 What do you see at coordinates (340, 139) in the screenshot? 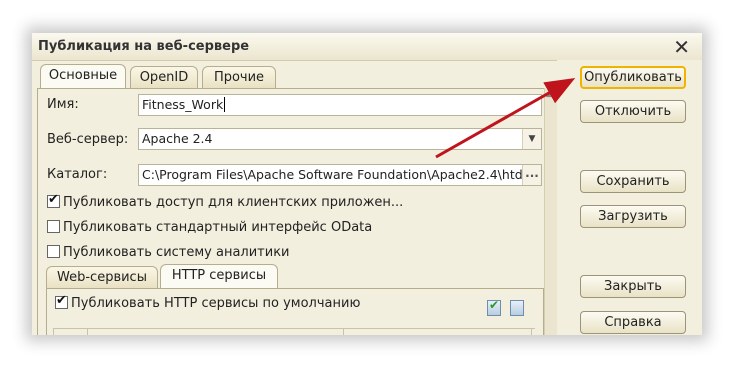
I see `webserver-select: Apache 2.4 ▼` at bounding box center [340, 139].